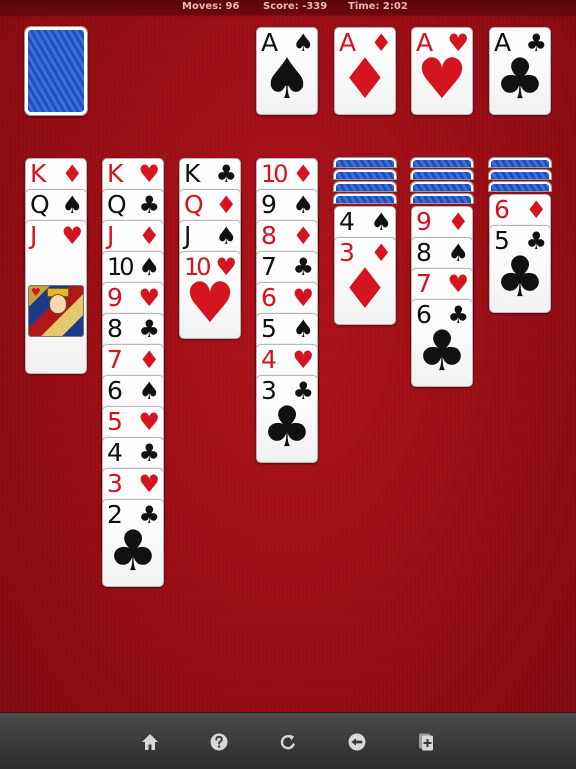  I want to click on foundation-pile: A ♣ ♣, so click(520, 71).